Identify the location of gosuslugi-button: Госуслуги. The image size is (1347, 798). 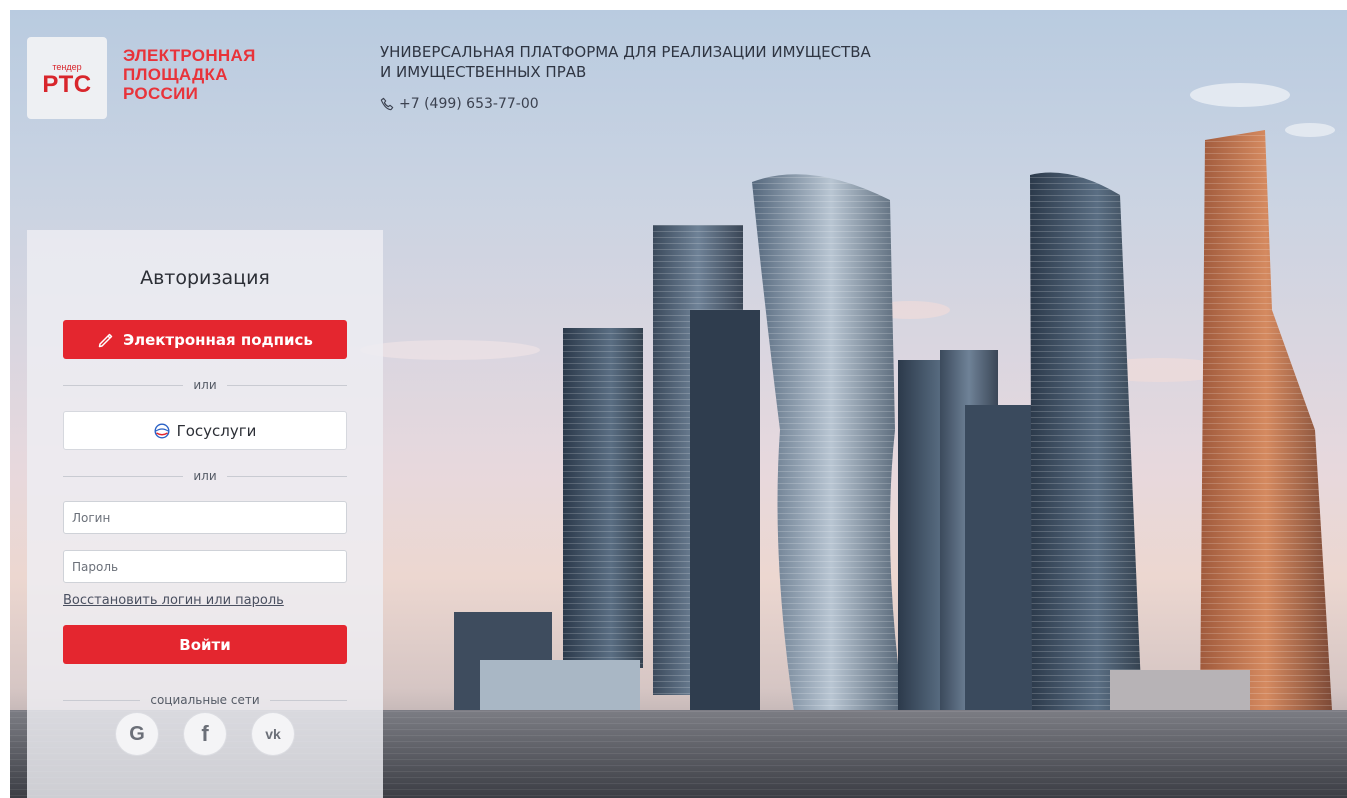
(205, 430).